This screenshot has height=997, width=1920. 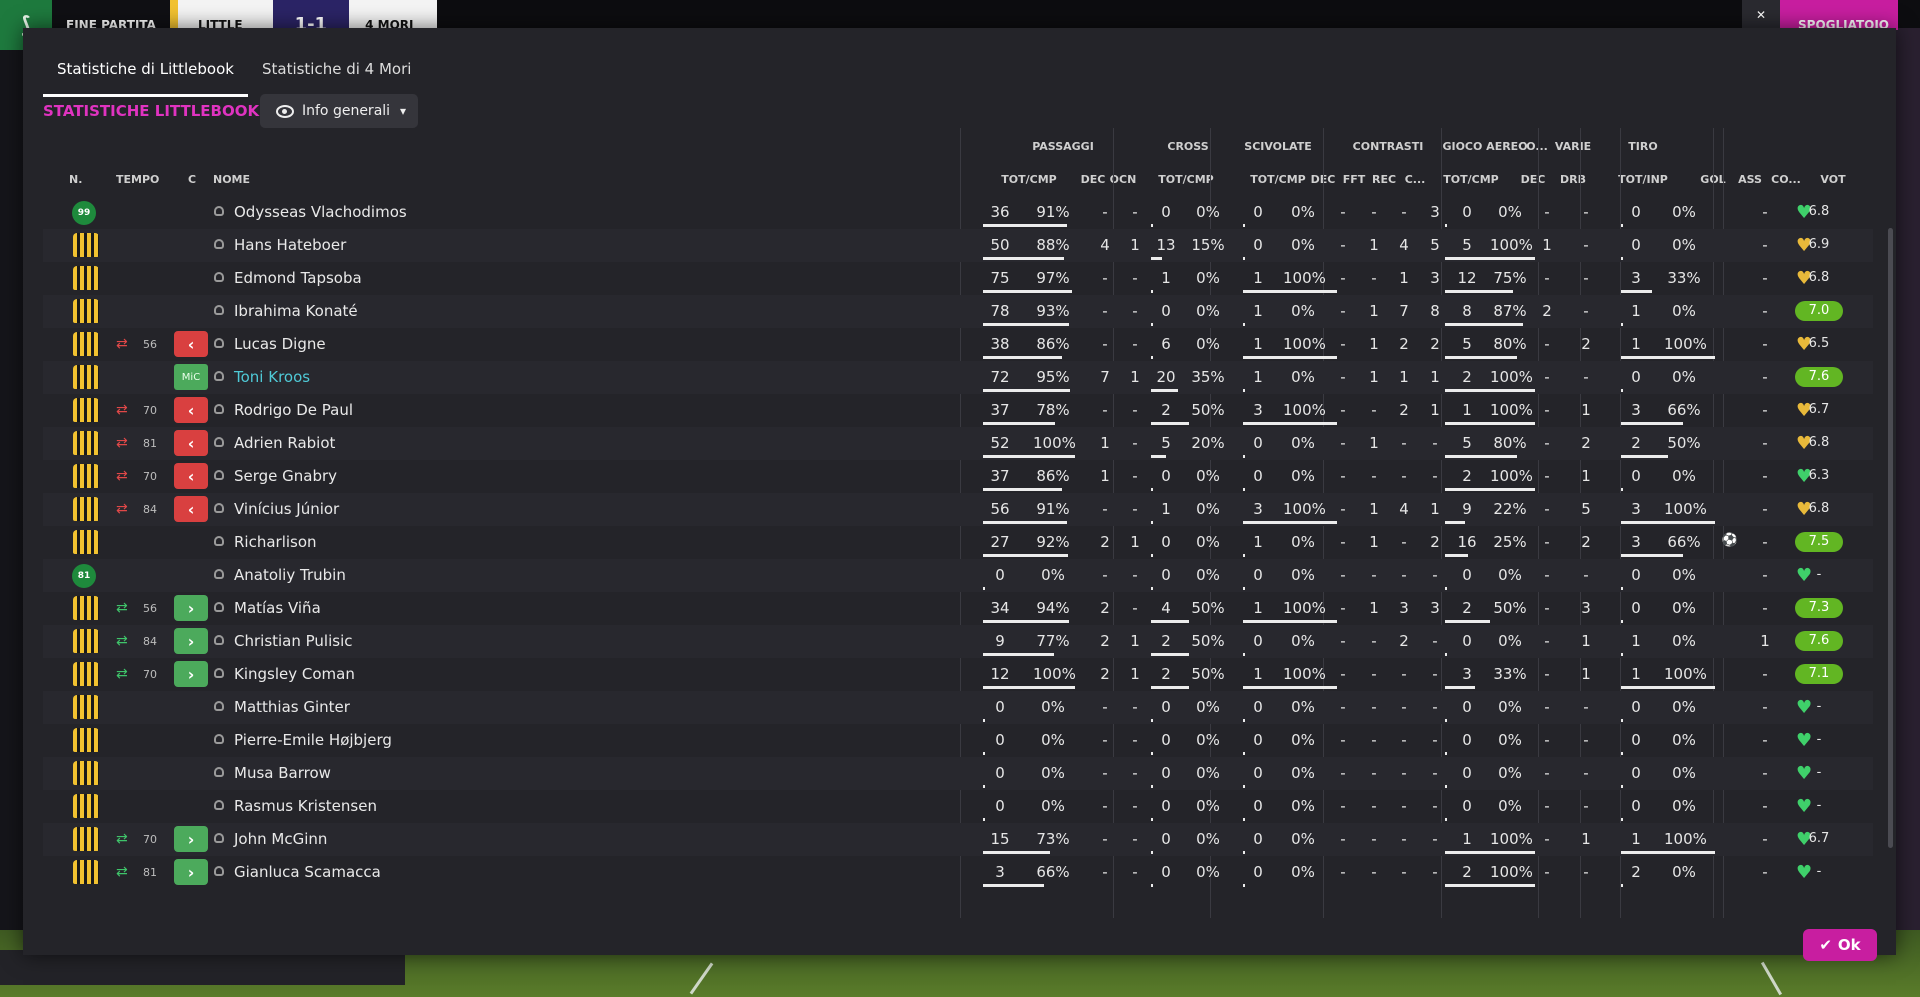 I want to click on passes-completion: 77%, so click(x=1053, y=641).